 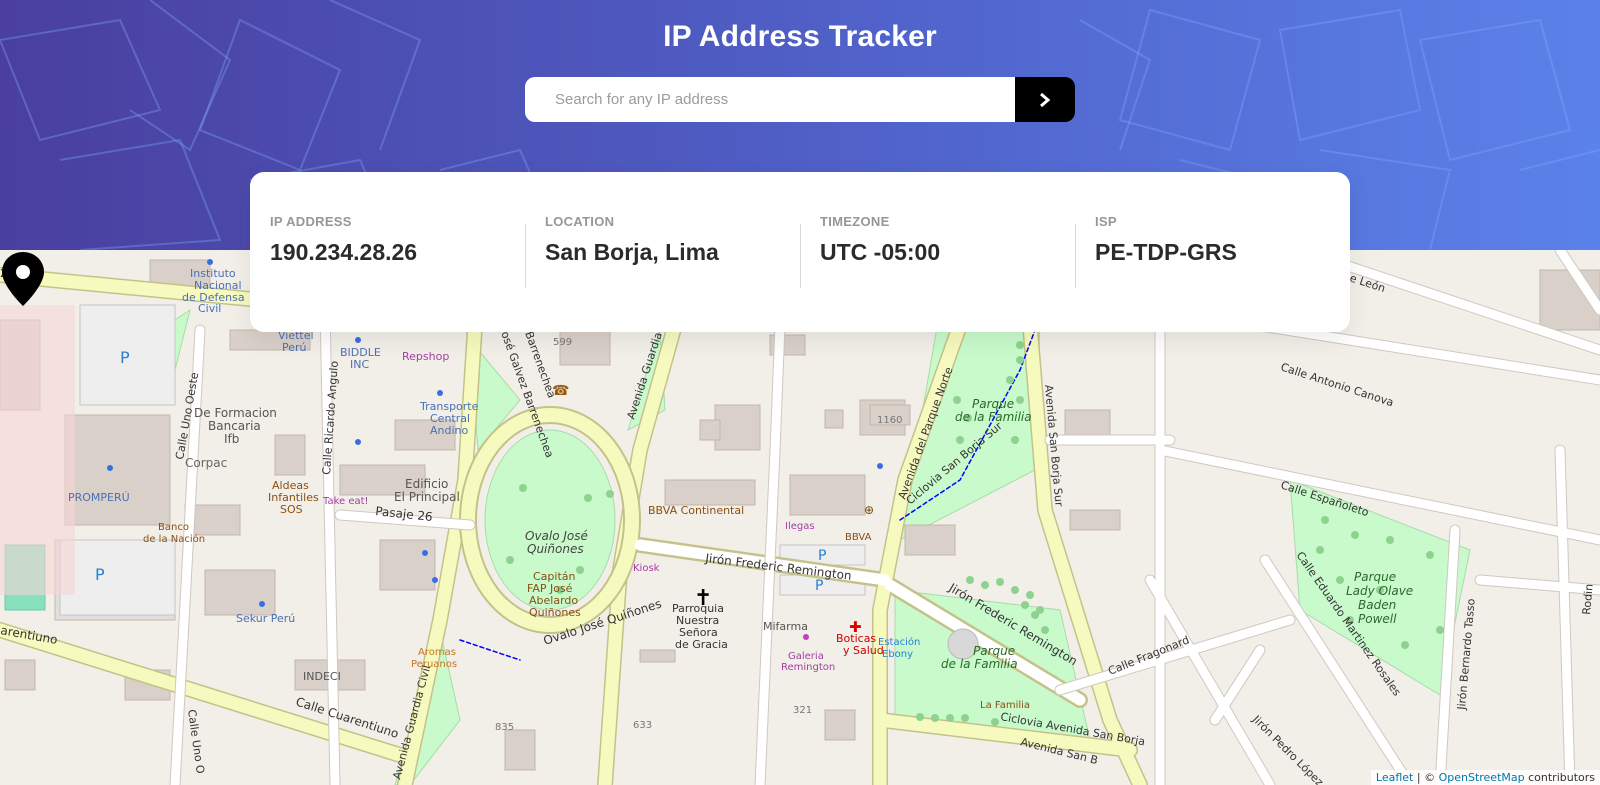 I want to click on map-label: Corpac, so click(x=206, y=463).